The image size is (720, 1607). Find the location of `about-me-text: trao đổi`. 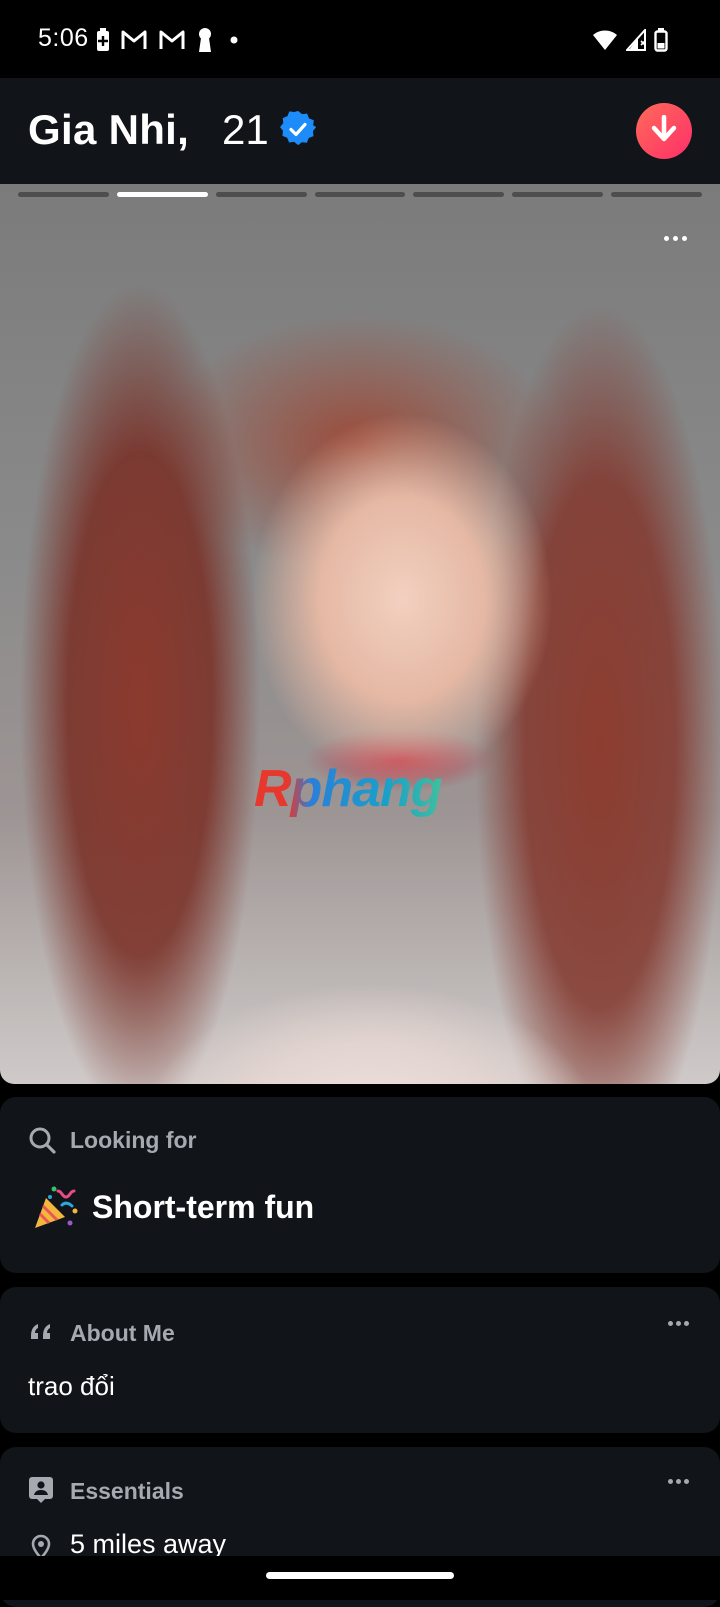

about-me-text: trao đổi is located at coordinates (71, 1386).